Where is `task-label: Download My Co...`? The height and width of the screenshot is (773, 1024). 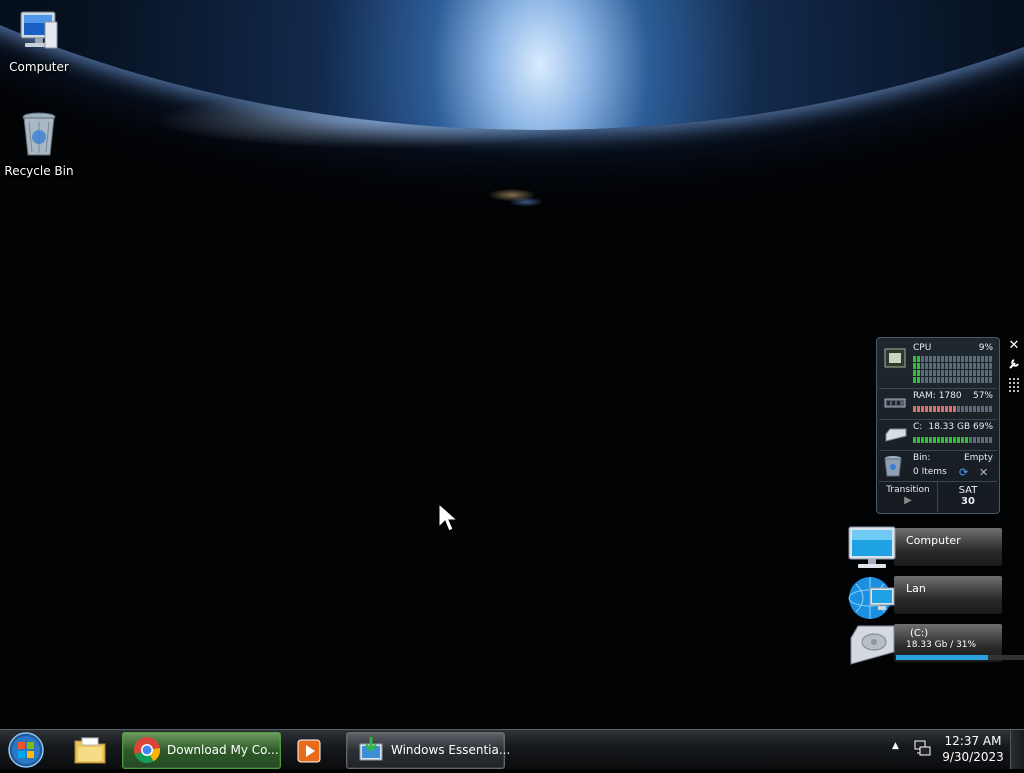
task-label: Download My Co... is located at coordinates (223, 750).